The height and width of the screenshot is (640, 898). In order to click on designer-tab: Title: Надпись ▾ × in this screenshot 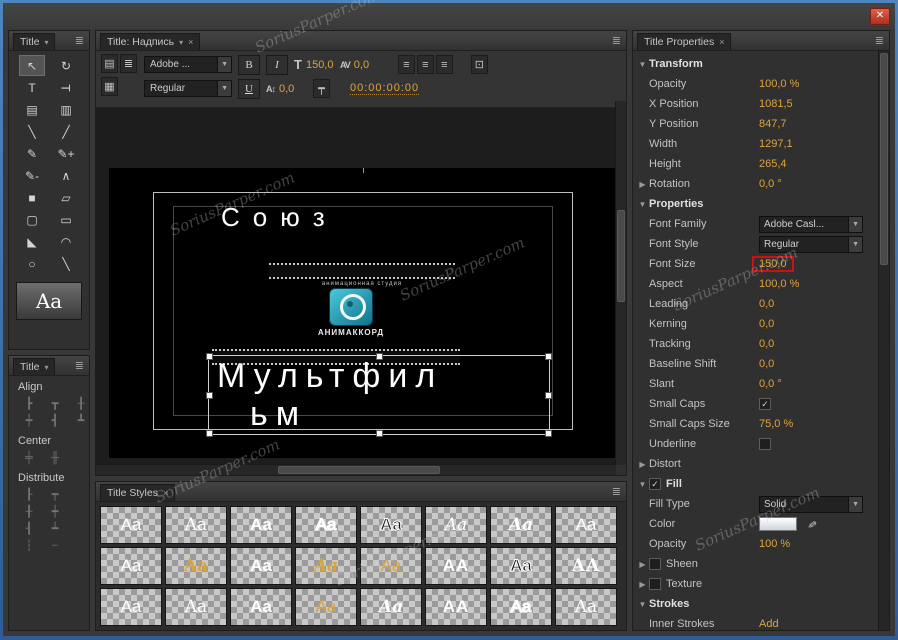, I will do `click(150, 41)`.